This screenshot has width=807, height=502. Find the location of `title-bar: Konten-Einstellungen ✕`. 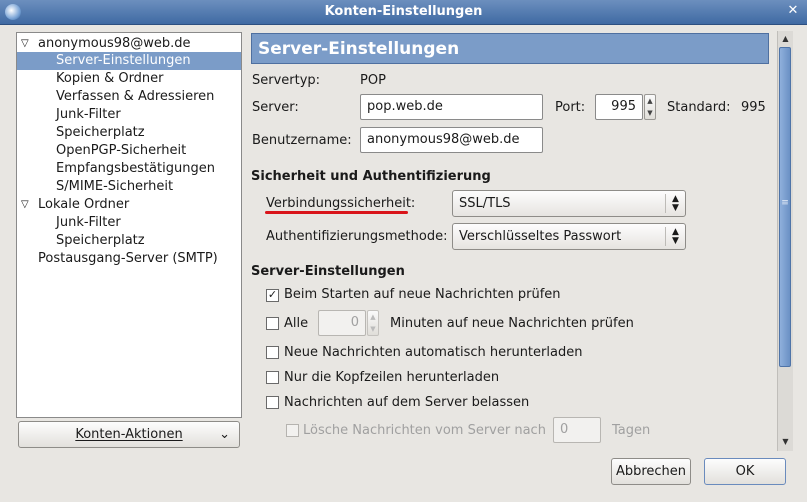

title-bar: Konten-Einstellungen ✕ is located at coordinates (403, 12).